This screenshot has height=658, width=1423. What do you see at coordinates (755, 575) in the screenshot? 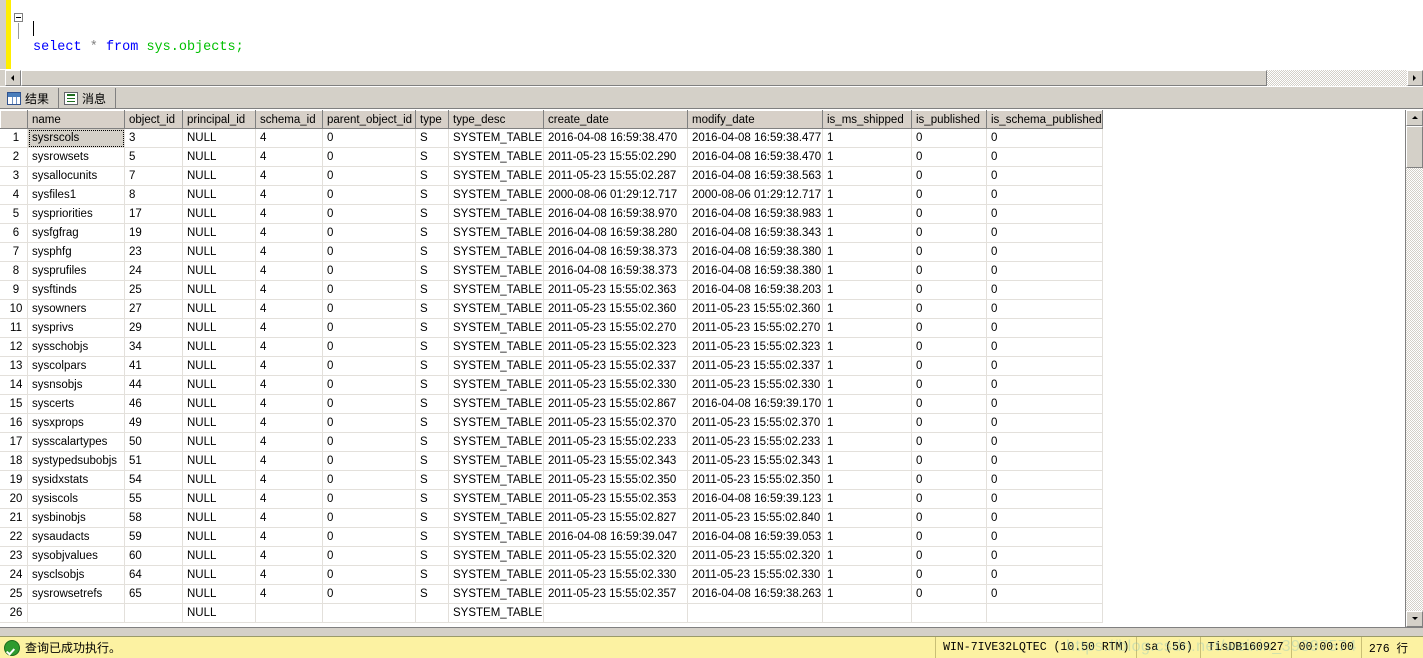
I see `cell-modify_date: 2011-05-23 15:55:02.330` at bounding box center [755, 575].